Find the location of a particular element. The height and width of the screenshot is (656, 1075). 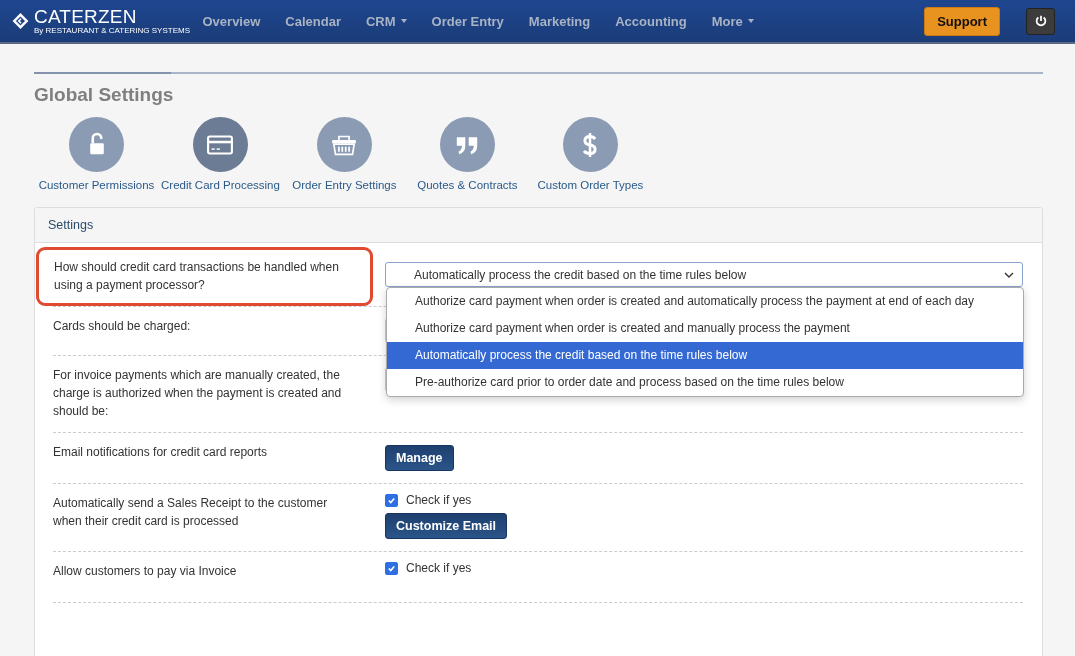

setting-label: Email notifications for credit card reports is located at coordinates (161, 452).